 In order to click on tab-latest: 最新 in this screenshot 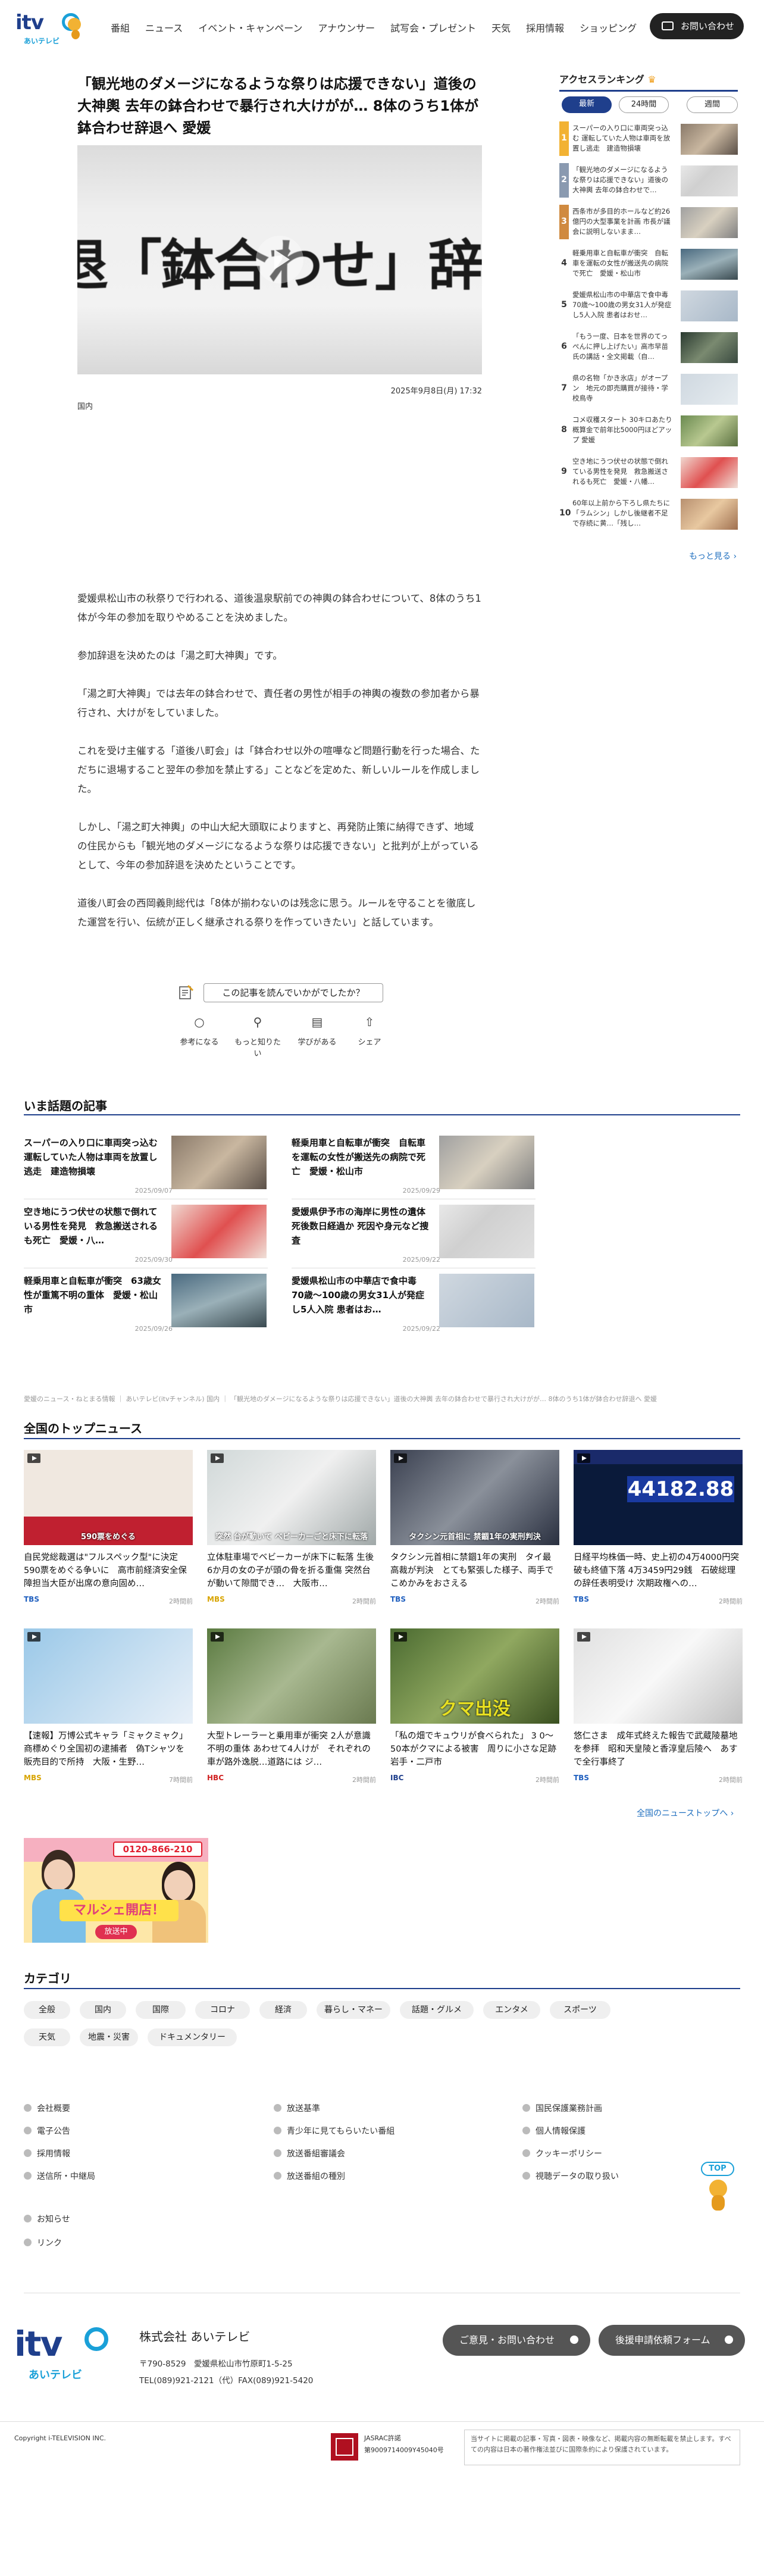, I will do `click(587, 104)`.